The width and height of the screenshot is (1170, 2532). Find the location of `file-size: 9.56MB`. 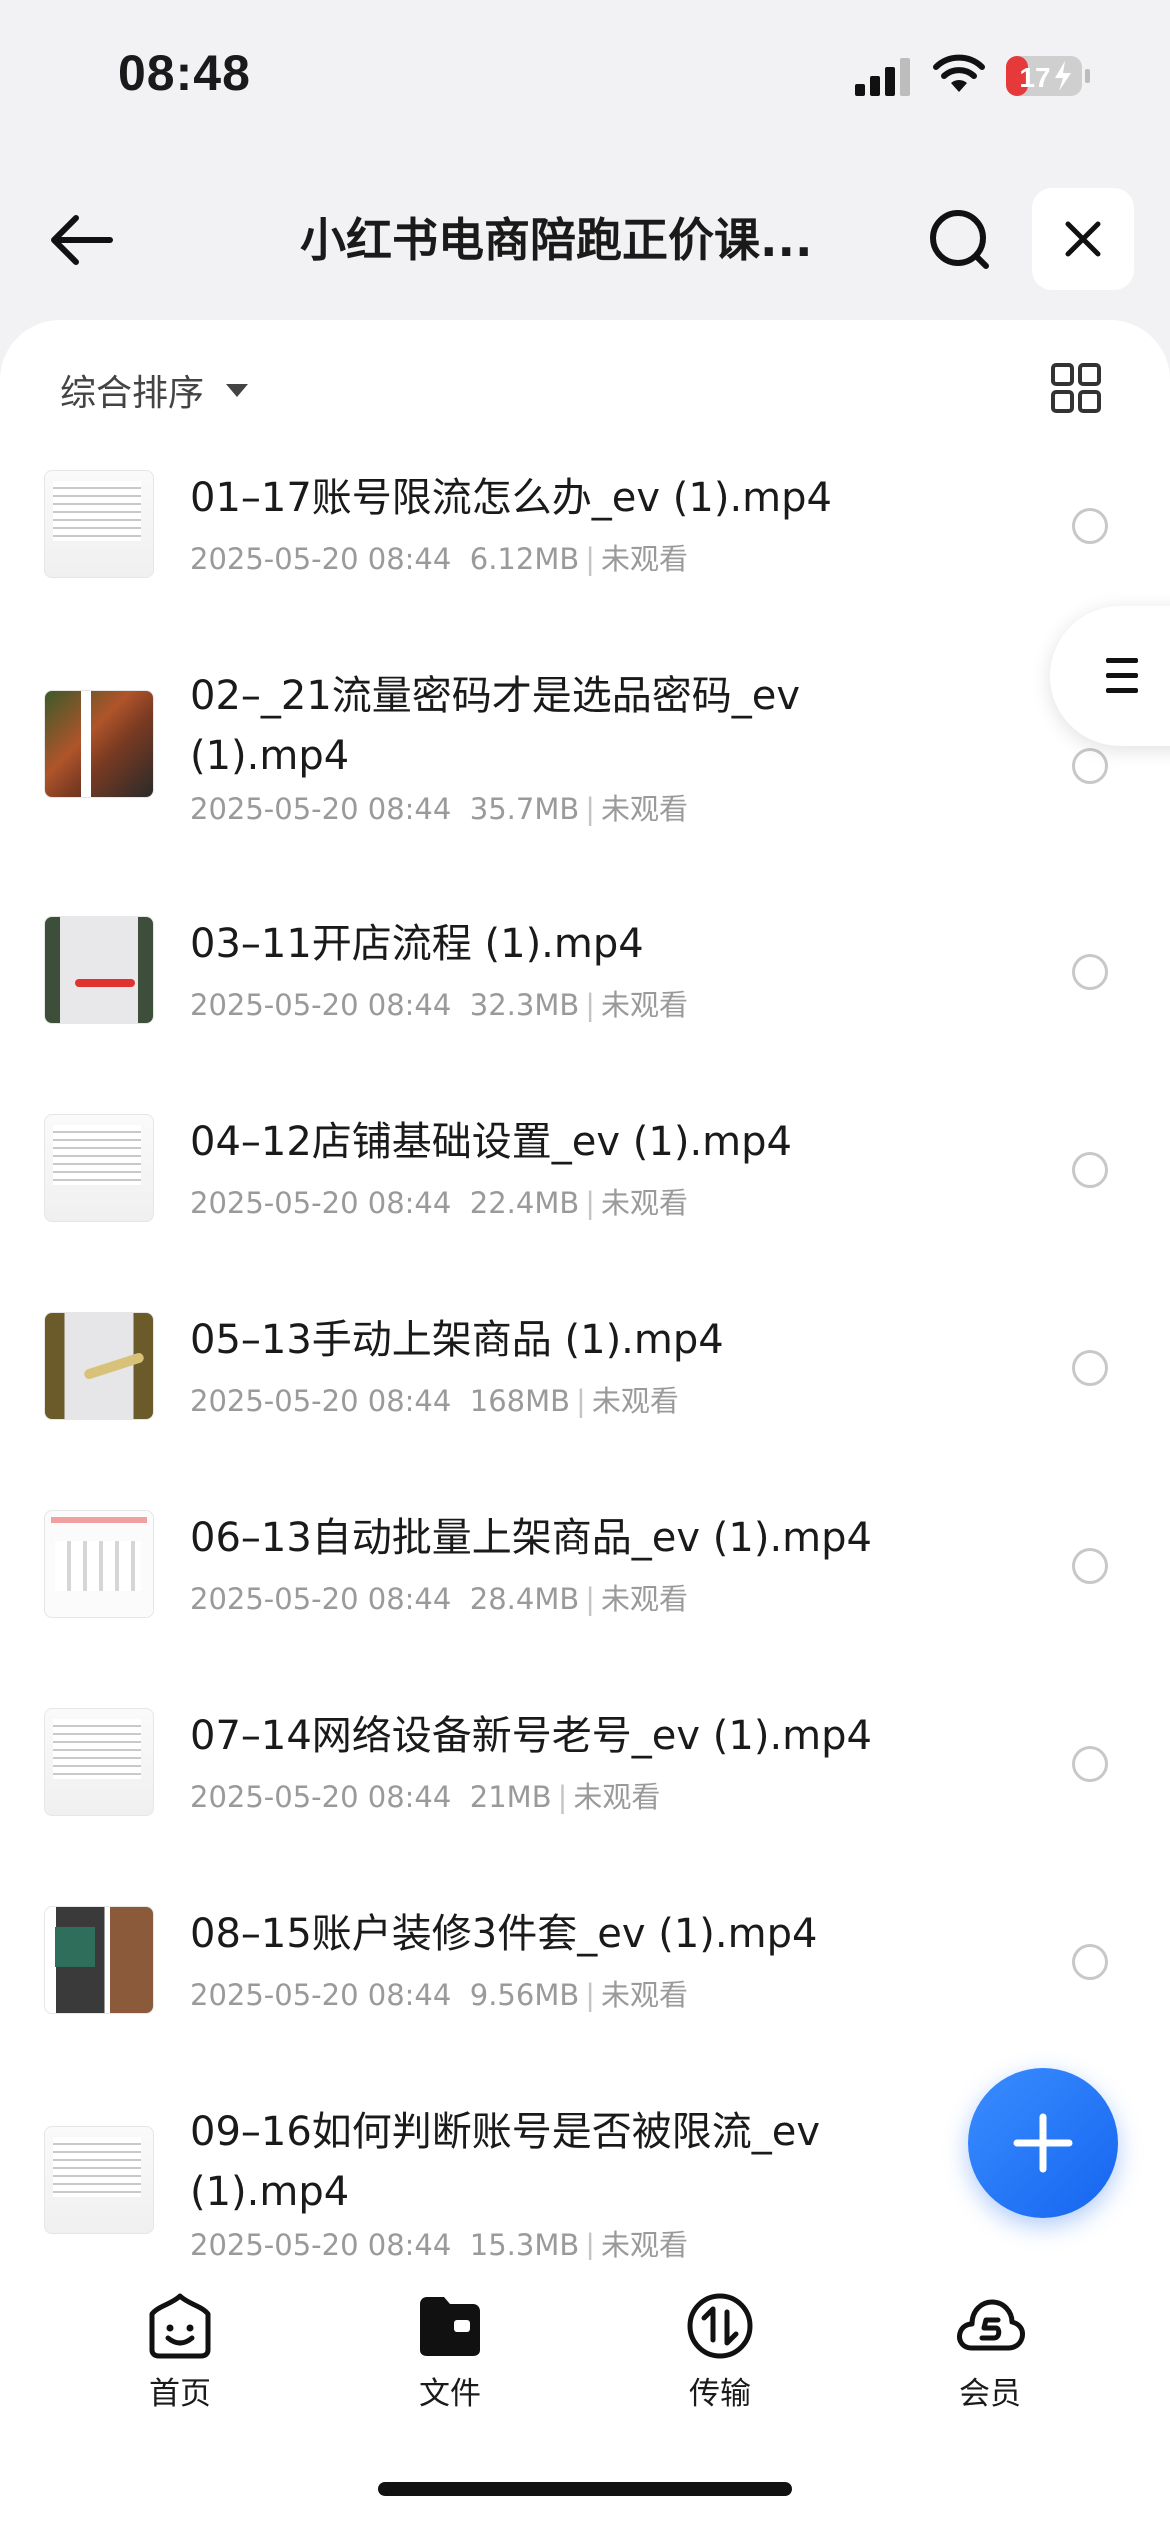

file-size: 9.56MB is located at coordinates (524, 1995).